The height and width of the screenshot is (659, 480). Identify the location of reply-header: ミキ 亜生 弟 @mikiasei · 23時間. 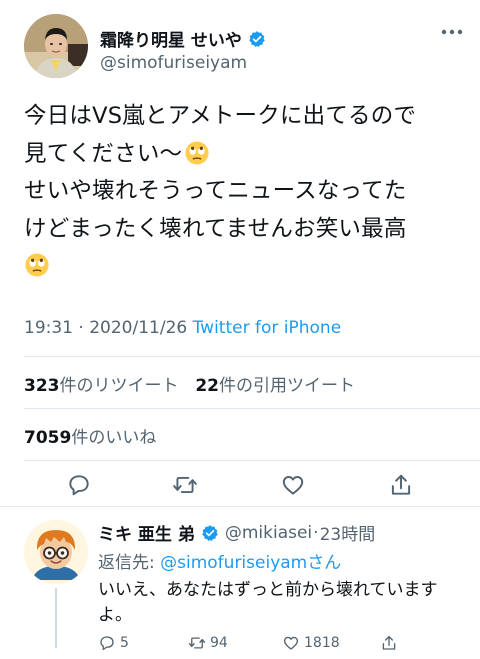
(237, 533).